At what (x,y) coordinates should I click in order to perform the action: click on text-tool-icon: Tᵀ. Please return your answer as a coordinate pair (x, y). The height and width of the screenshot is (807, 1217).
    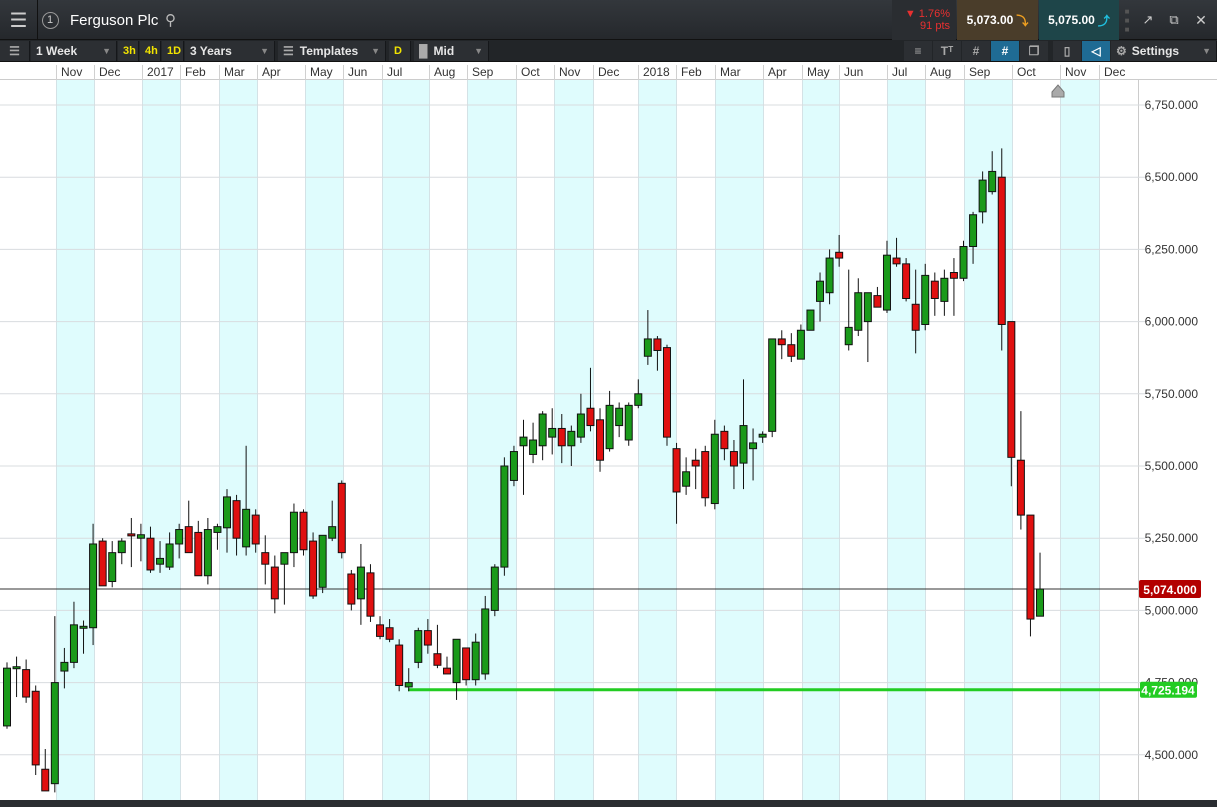
    Looking at the image, I should click on (947, 51).